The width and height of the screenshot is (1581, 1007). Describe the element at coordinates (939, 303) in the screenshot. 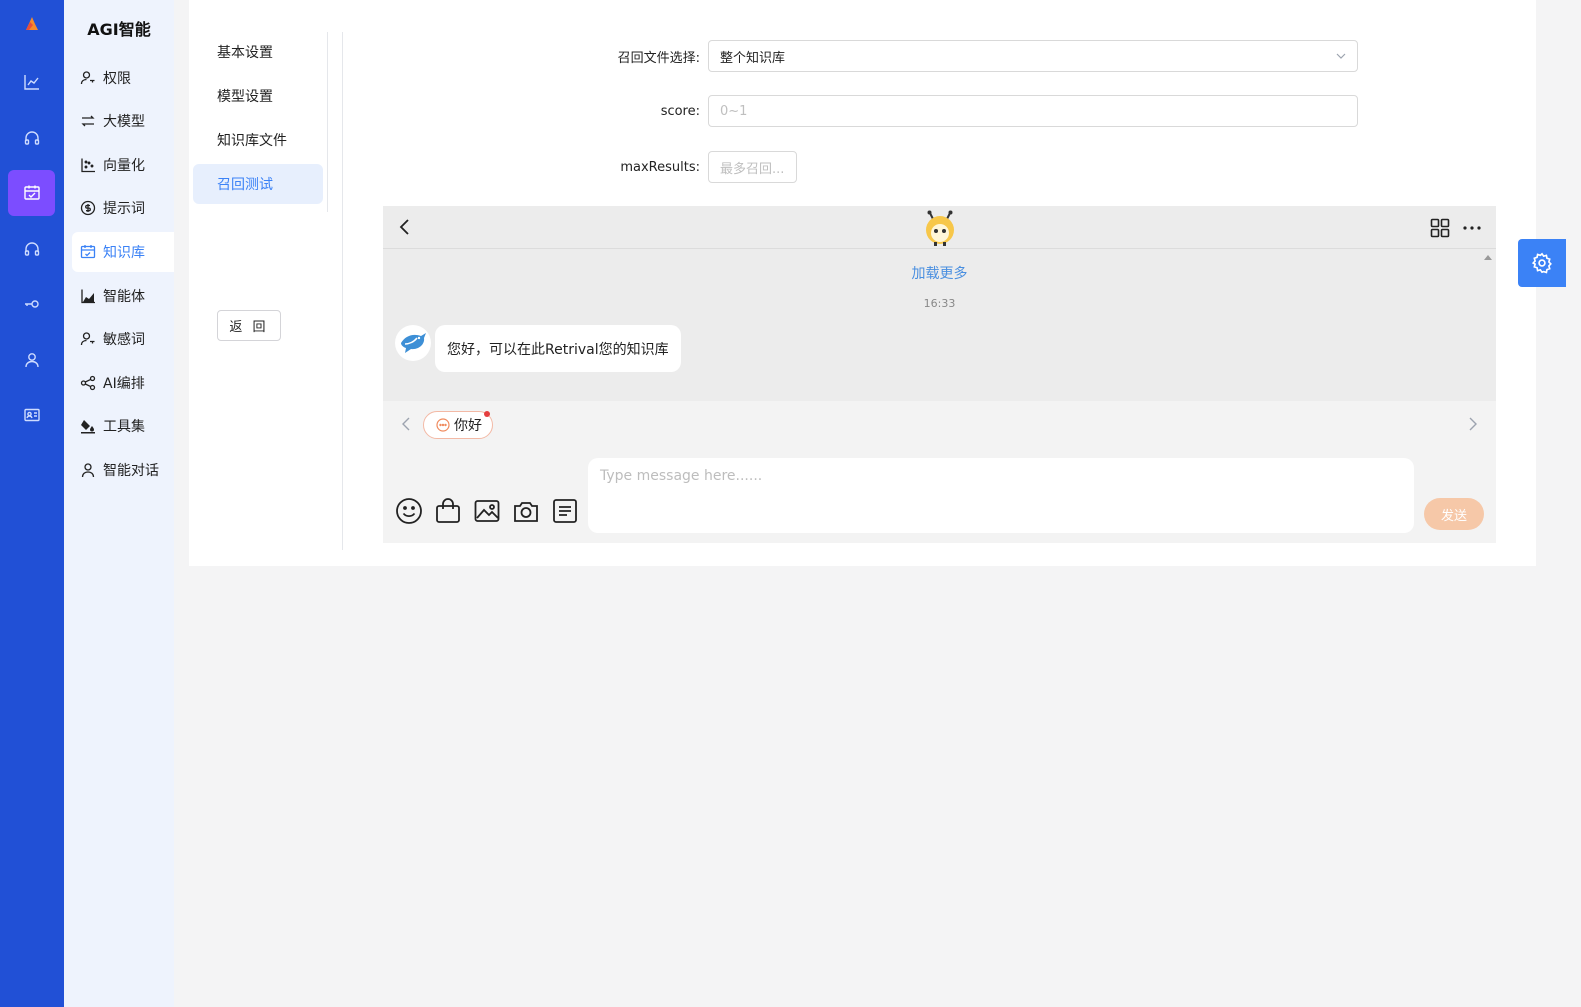

I see `message-time: 16:33` at that location.